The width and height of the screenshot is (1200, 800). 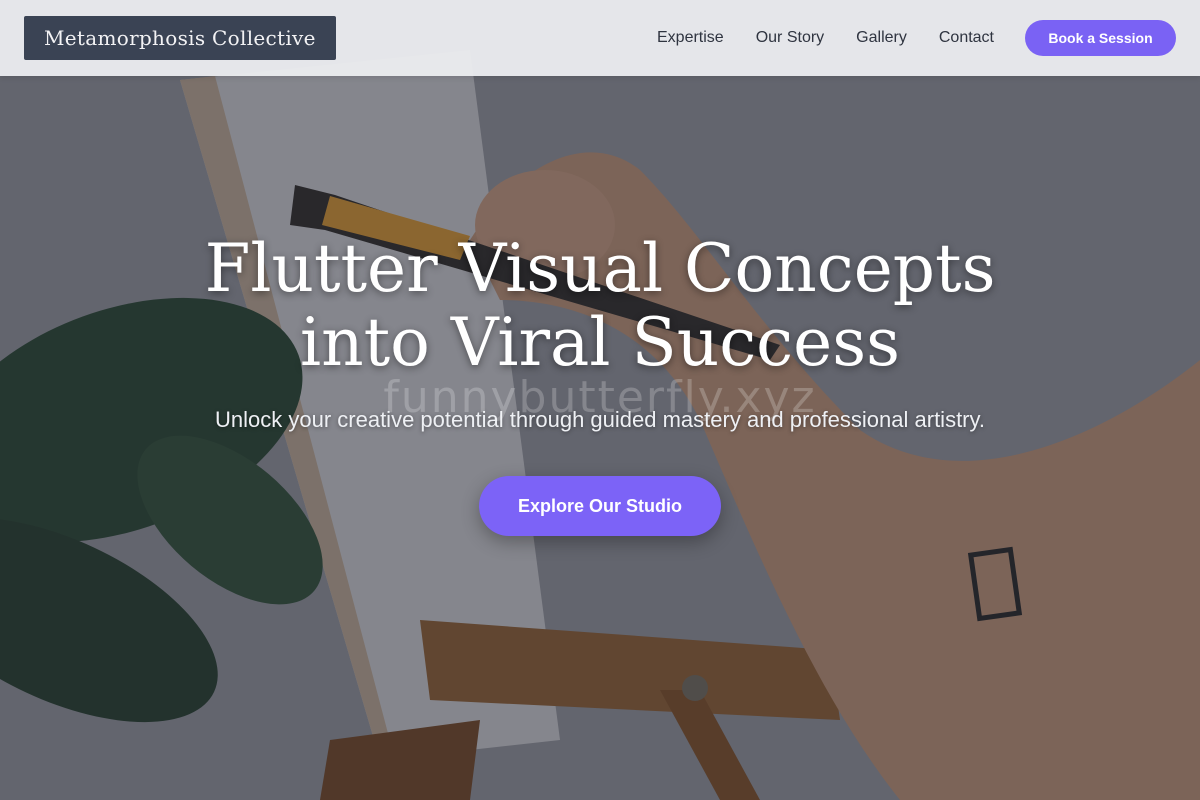 I want to click on nav-link-contact: Contact, so click(x=966, y=38).